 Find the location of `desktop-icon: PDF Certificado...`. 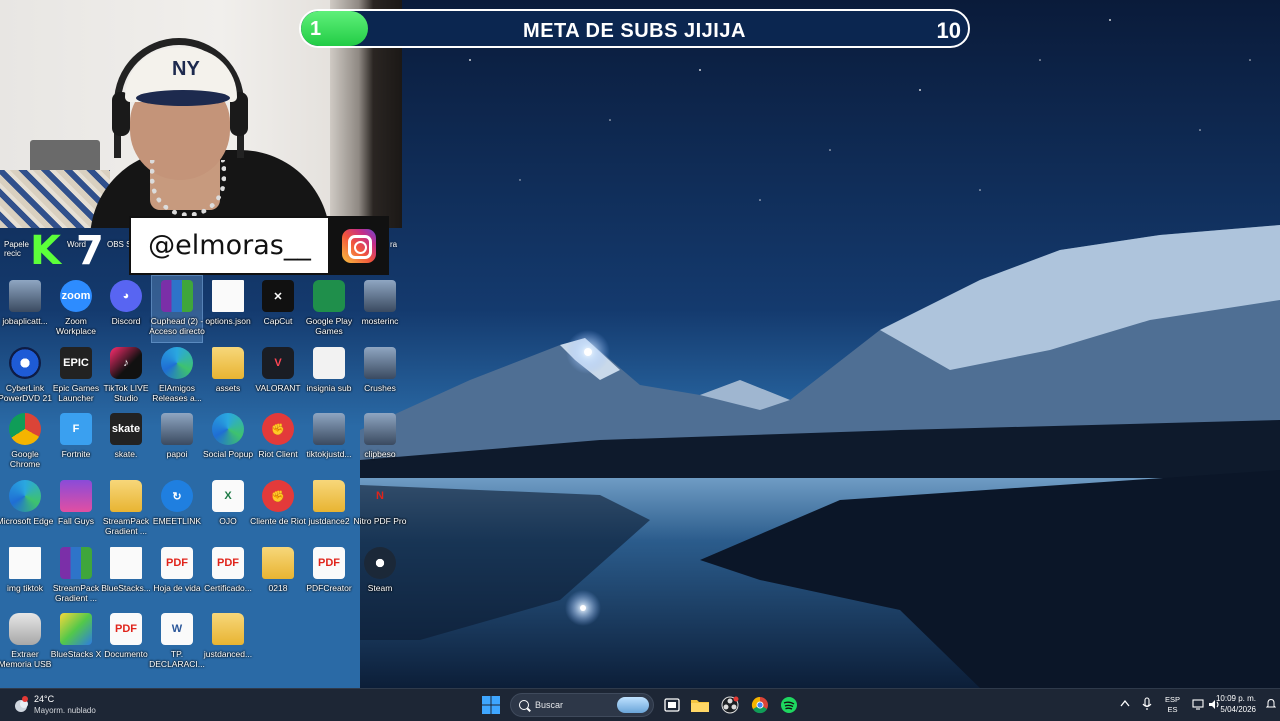

desktop-icon: PDF Certificado... is located at coordinates (228, 576).